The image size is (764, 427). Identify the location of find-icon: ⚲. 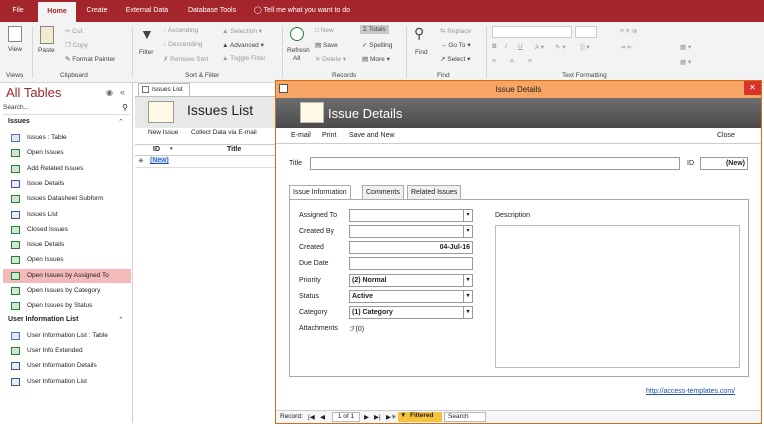
(419, 33).